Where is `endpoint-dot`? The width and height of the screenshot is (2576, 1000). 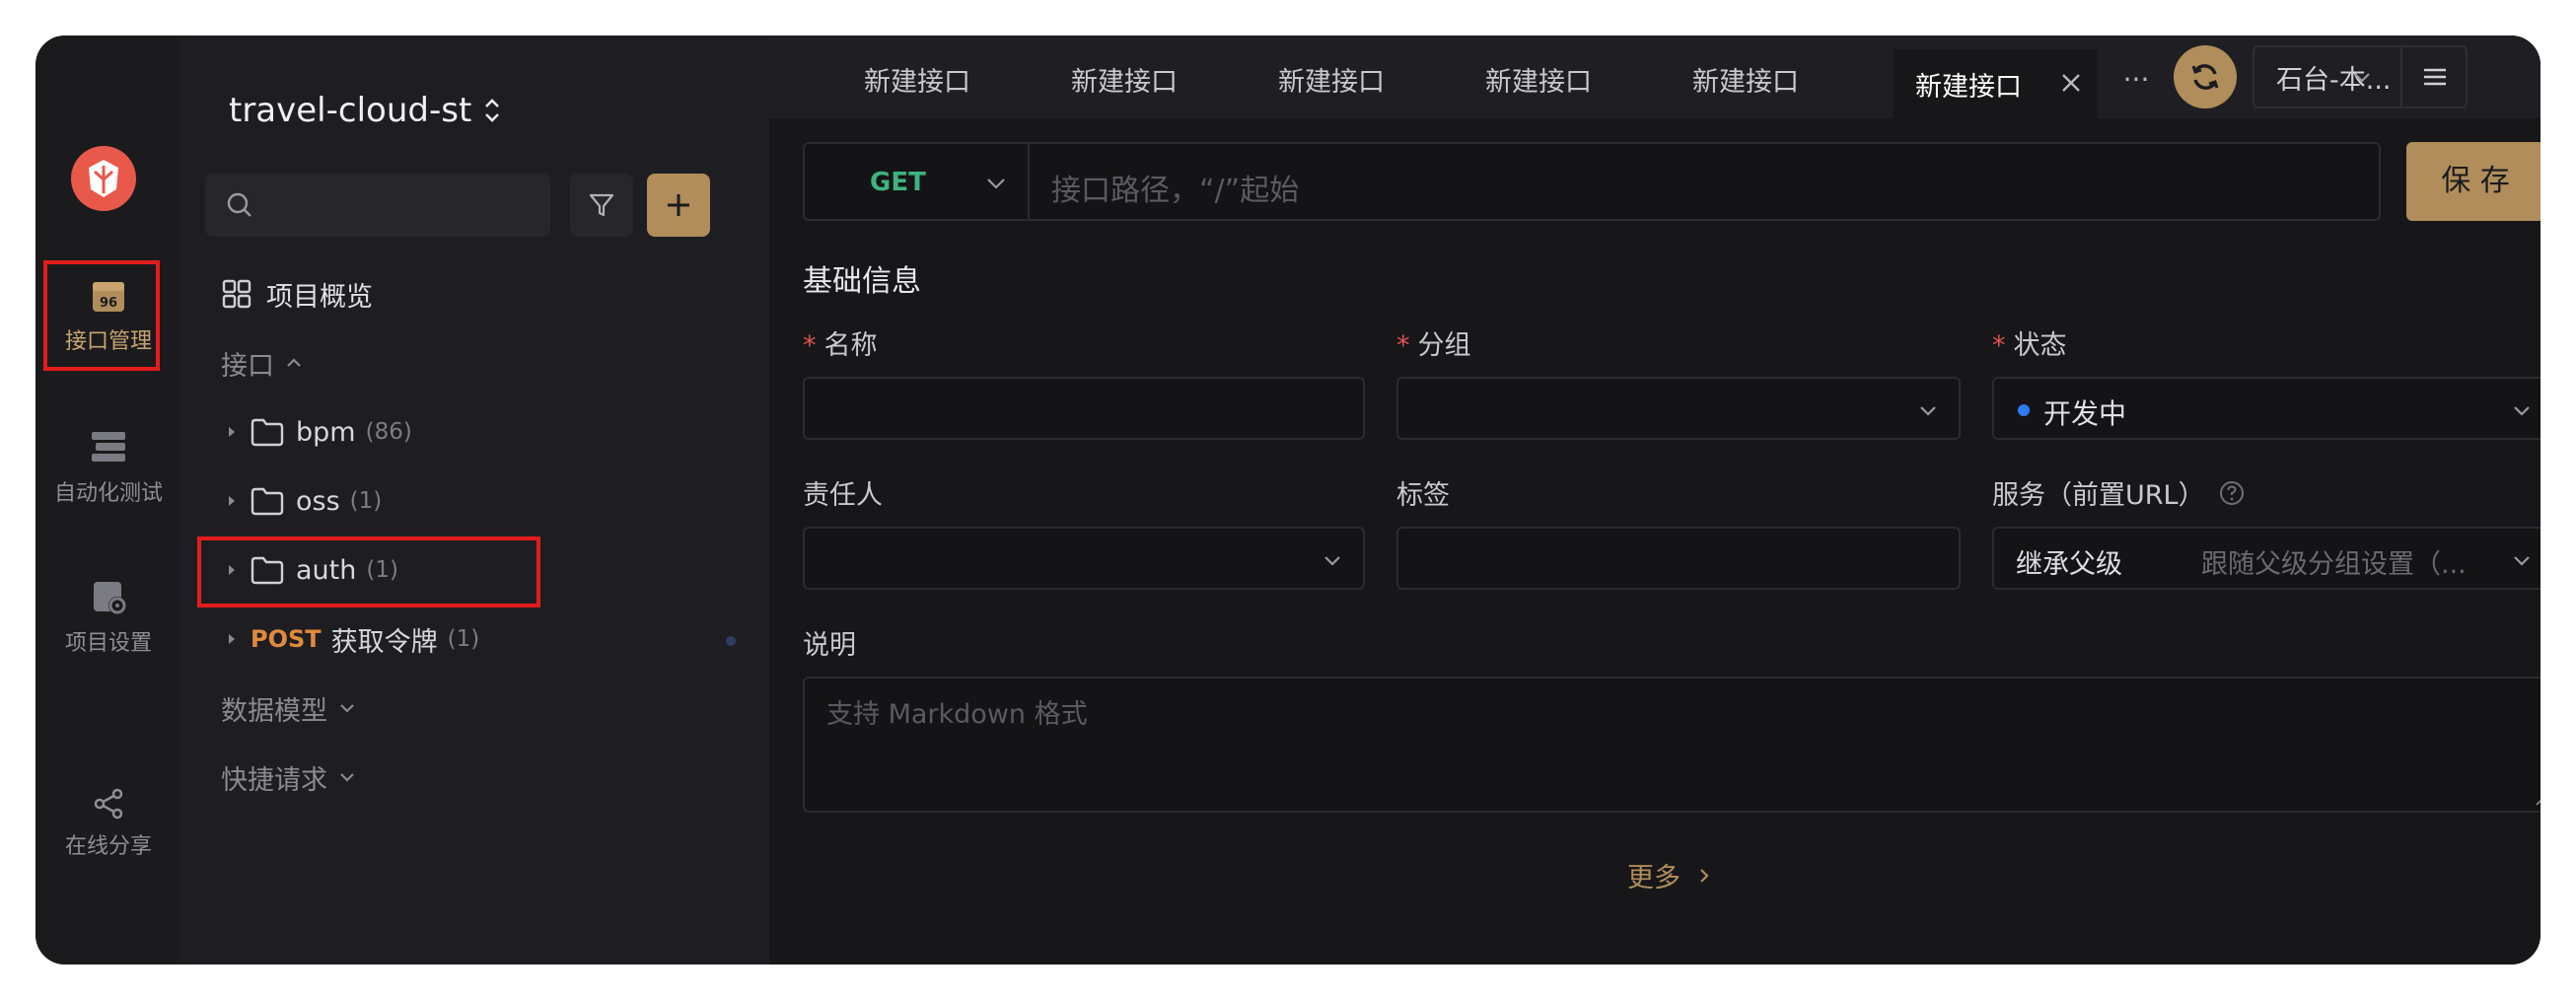 endpoint-dot is located at coordinates (731, 641).